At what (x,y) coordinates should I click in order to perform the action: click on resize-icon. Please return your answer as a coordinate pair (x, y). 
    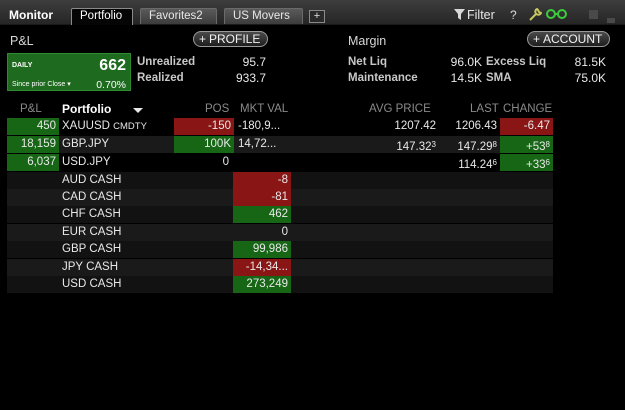
    Looking at the image, I should click on (611, 19).